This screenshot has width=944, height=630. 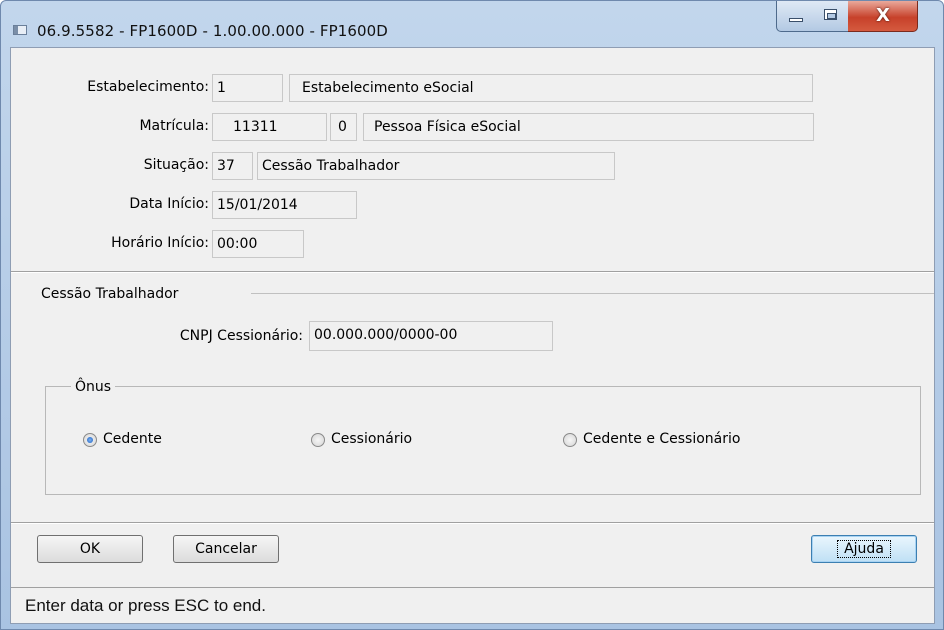 I want to click on situacao-label: Situação:, so click(x=176, y=165).